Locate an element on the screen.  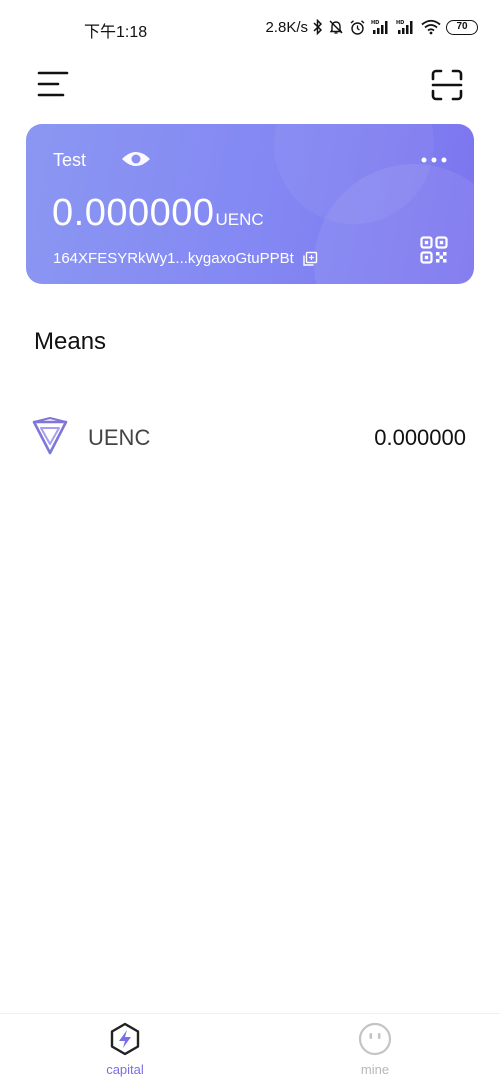
battery-indicator: 70 is located at coordinates (462, 27).